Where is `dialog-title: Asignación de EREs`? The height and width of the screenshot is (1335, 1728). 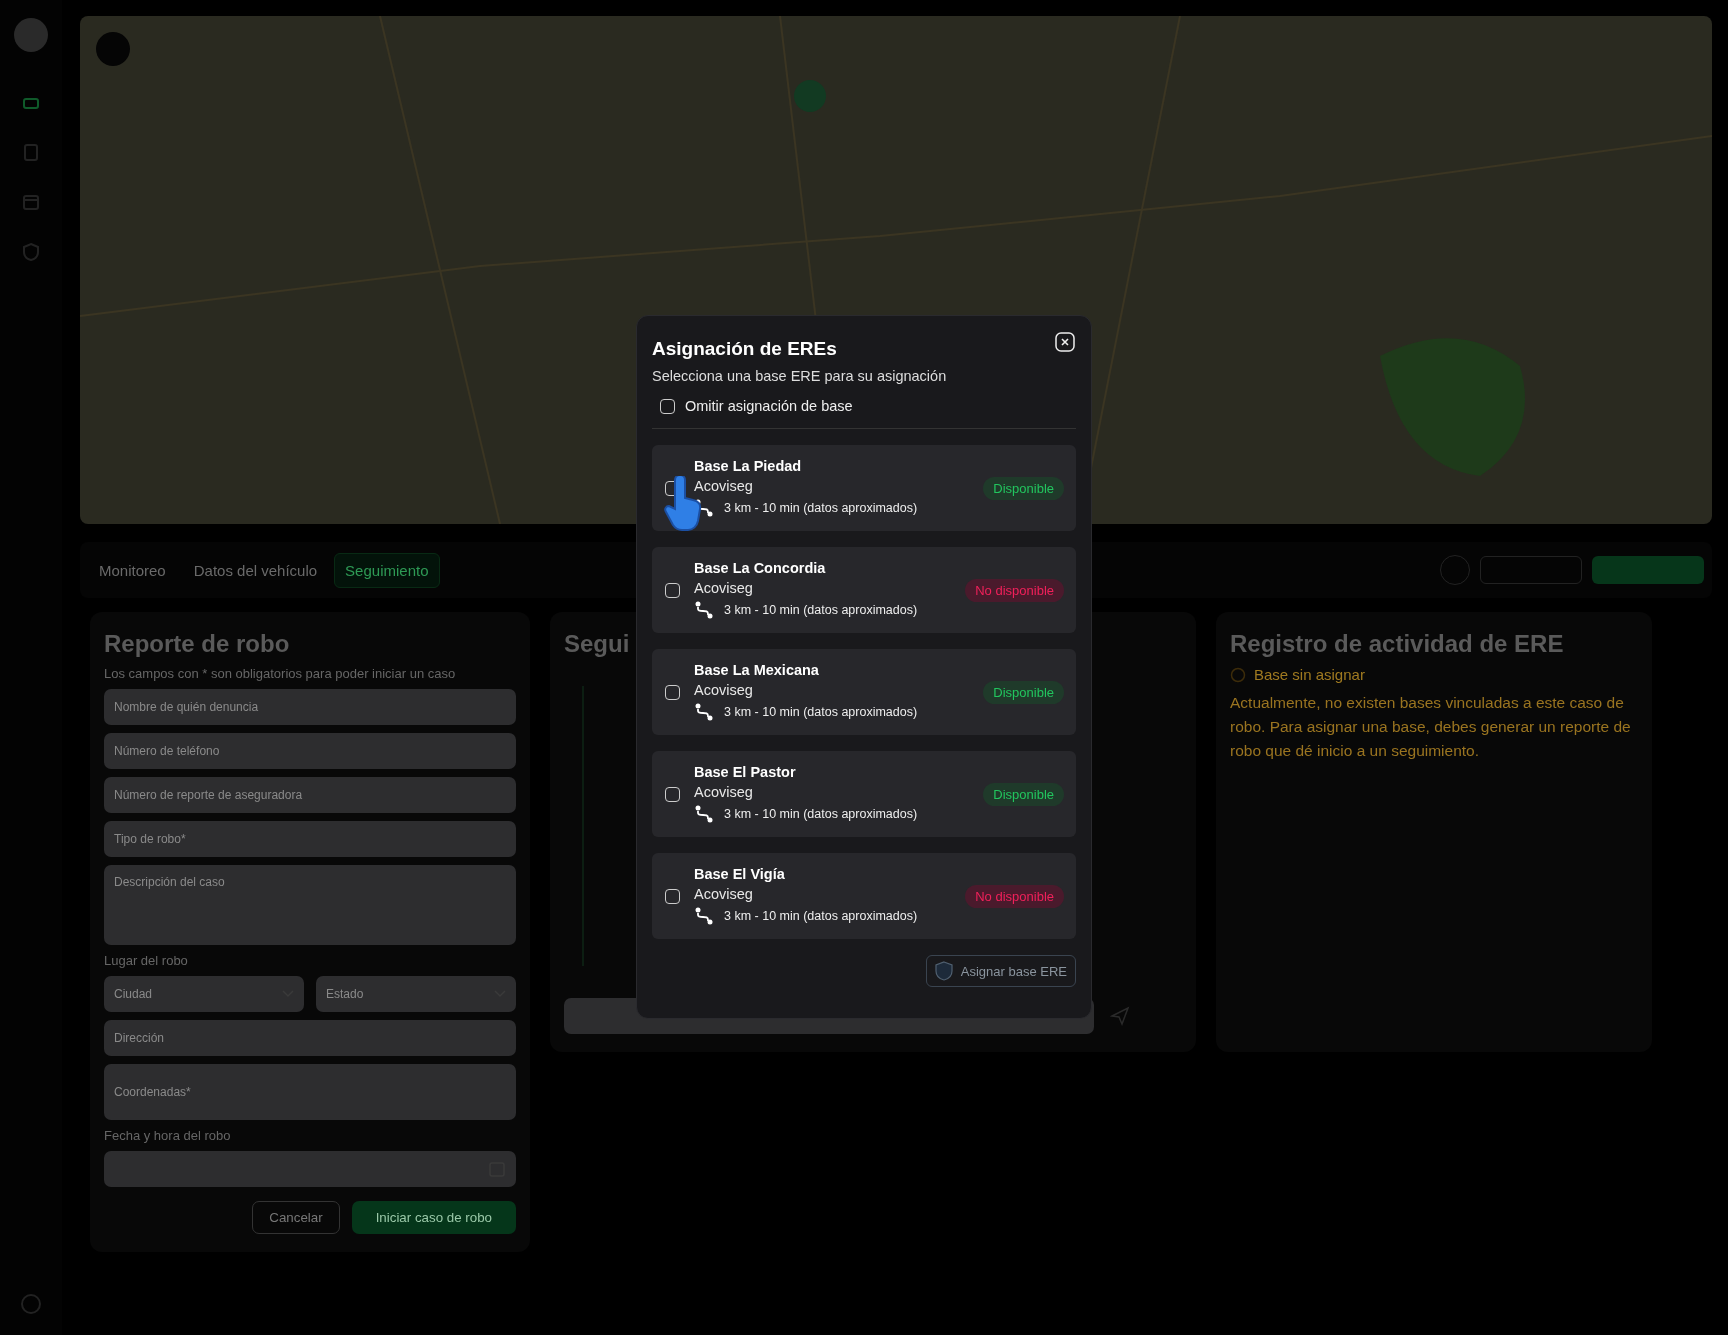
dialog-title: Asignación de EREs is located at coordinates (744, 349).